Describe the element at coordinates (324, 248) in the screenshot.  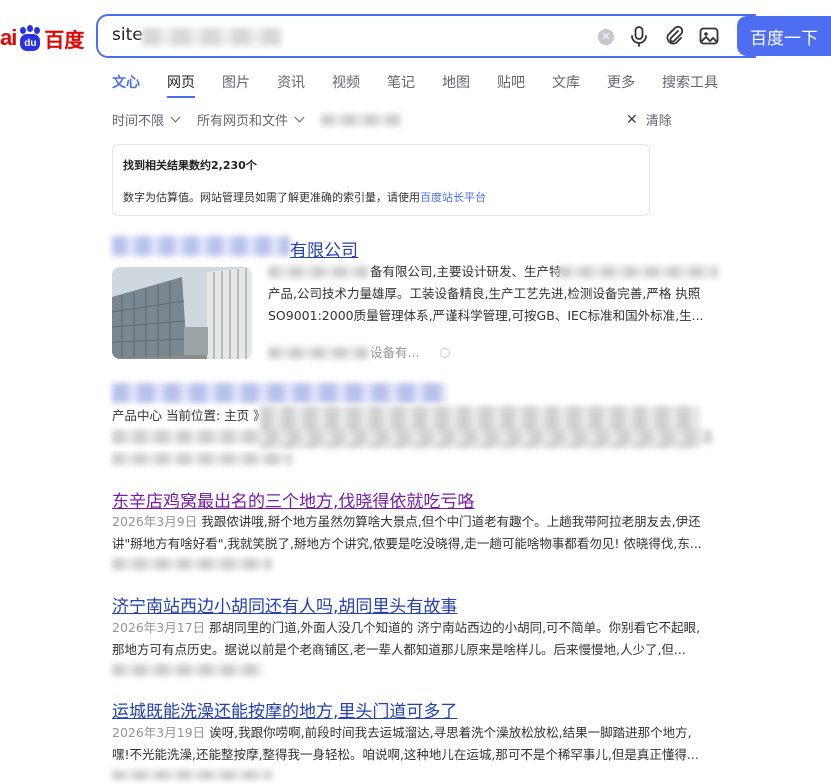
I see `result-1-title: 有限公司` at that location.